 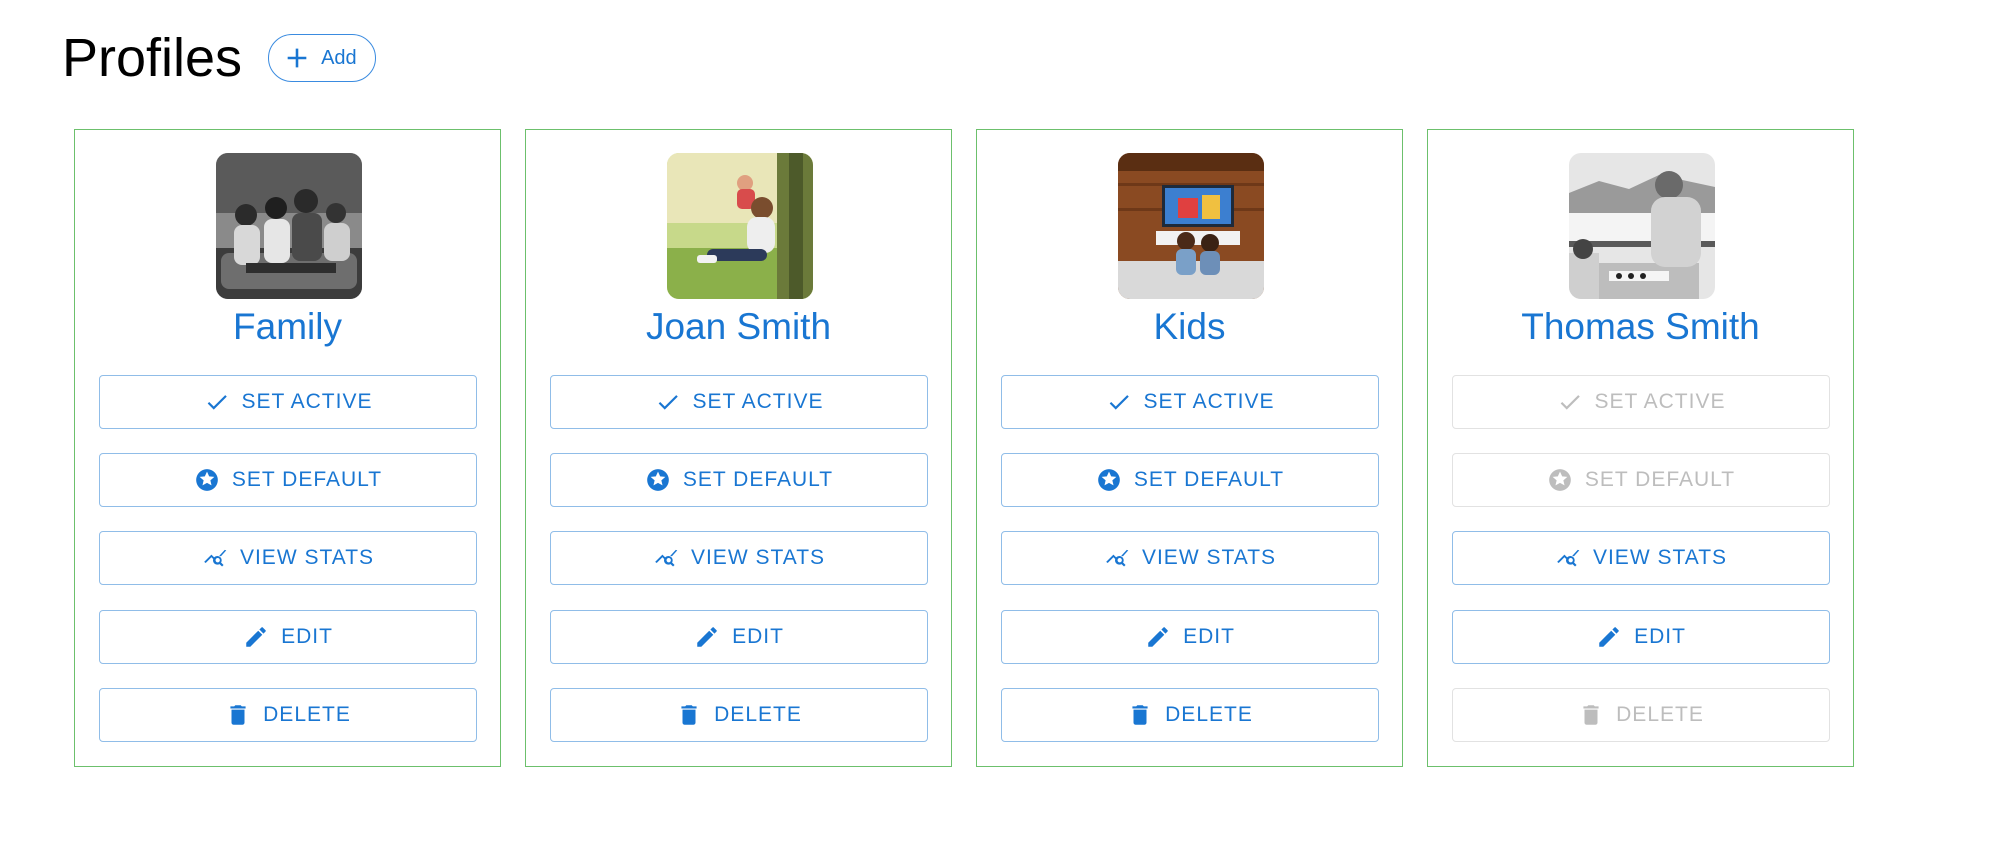 I want to click on profile-name: Joan Smith, so click(x=738, y=326).